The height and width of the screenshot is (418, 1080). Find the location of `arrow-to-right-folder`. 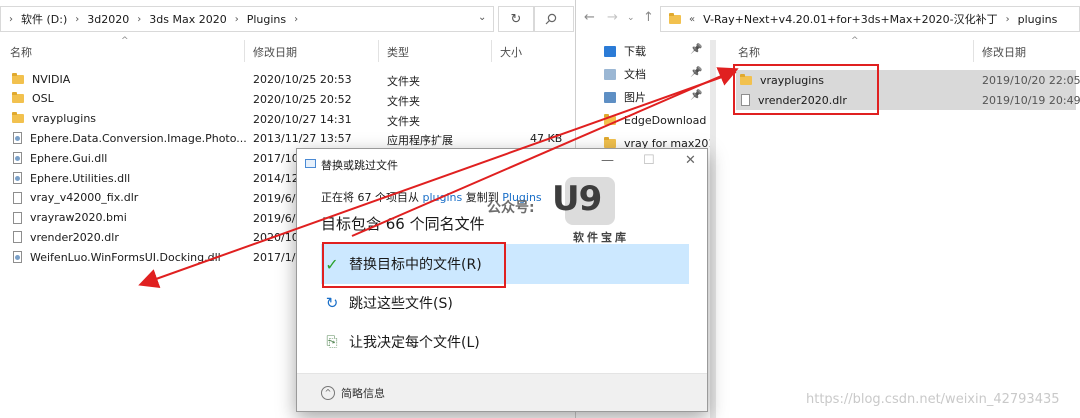

arrow-to-right-folder is located at coordinates (545, 152).